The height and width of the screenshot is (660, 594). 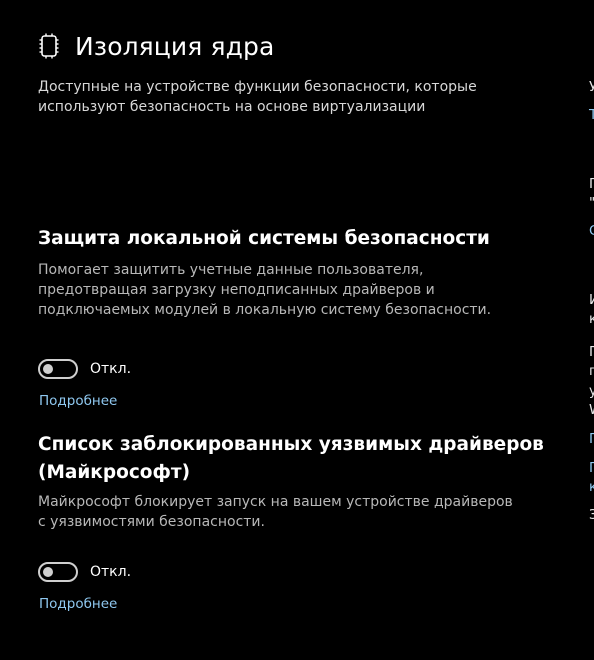 What do you see at coordinates (591, 330) in the screenshot?
I see `right-side-panel-truncated: У Т П " С И к П п у W П П к З` at bounding box center [591, 330].